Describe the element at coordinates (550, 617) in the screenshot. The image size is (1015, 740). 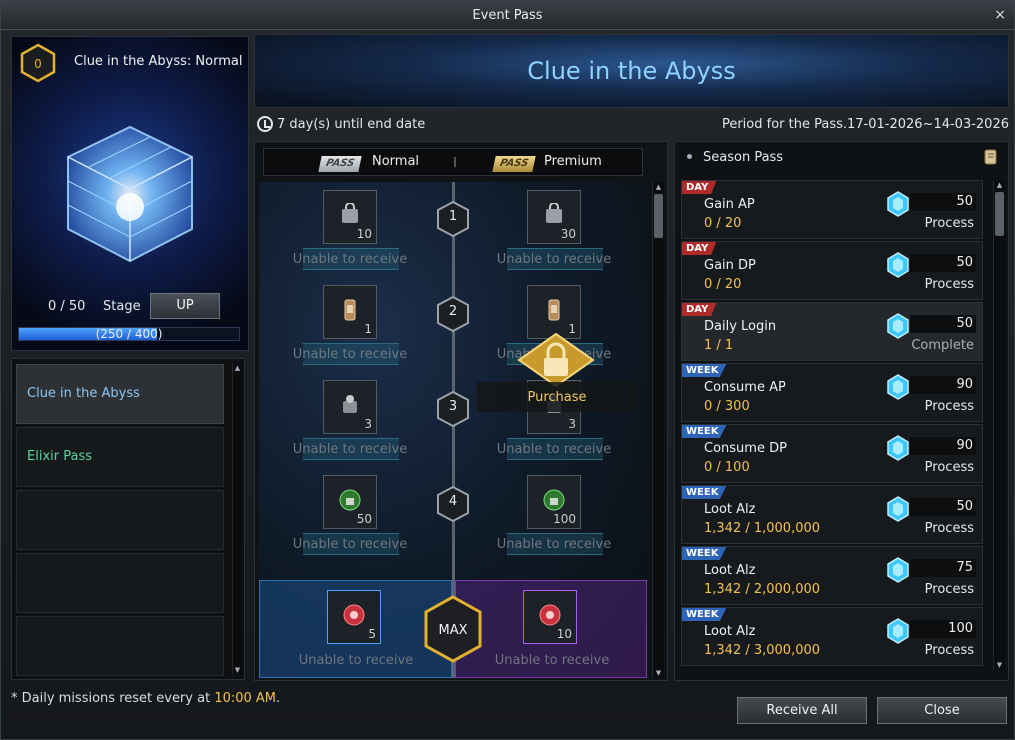
I see `max-premium-reward-slot: 10` at that location.